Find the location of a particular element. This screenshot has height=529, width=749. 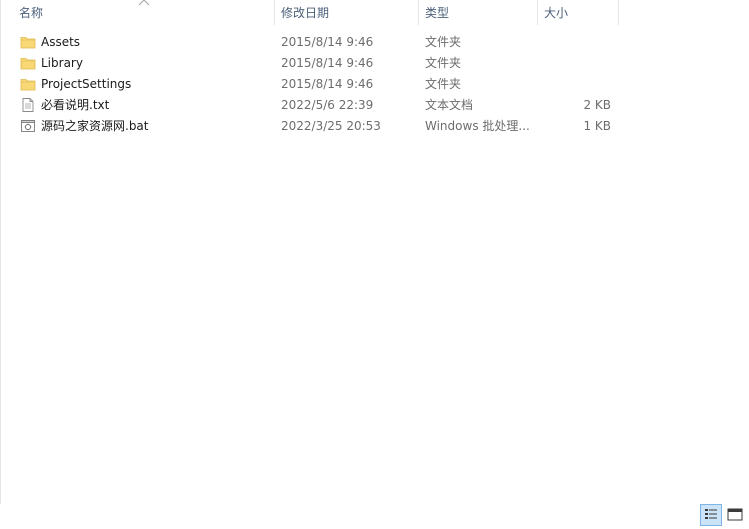

column-header-row: 名称 修改日期 类型 大小 is located at coordinates (311, 12).